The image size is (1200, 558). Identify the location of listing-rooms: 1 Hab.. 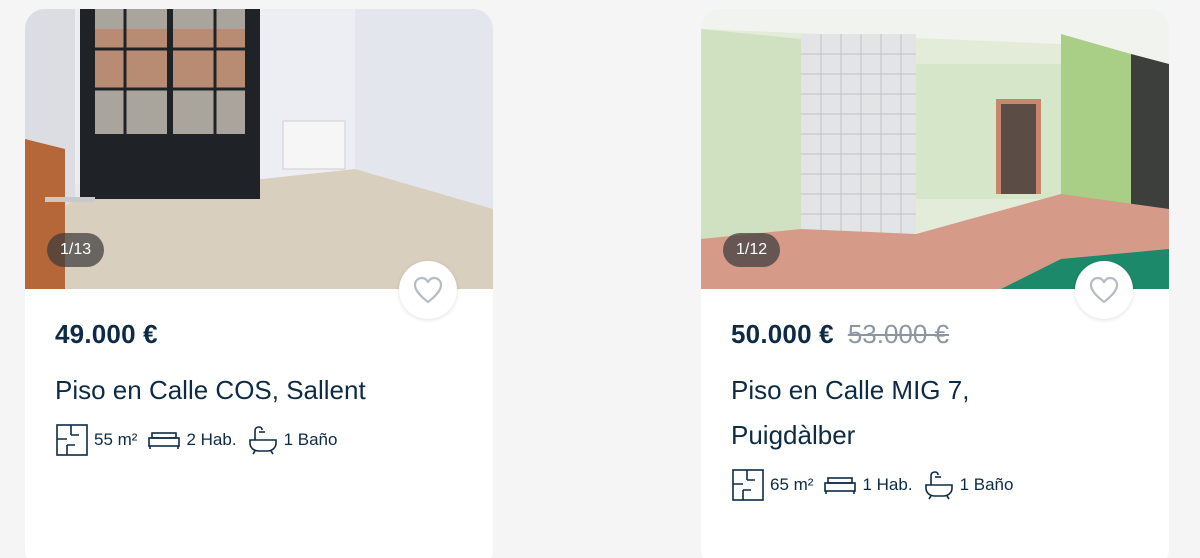
(887, 484).